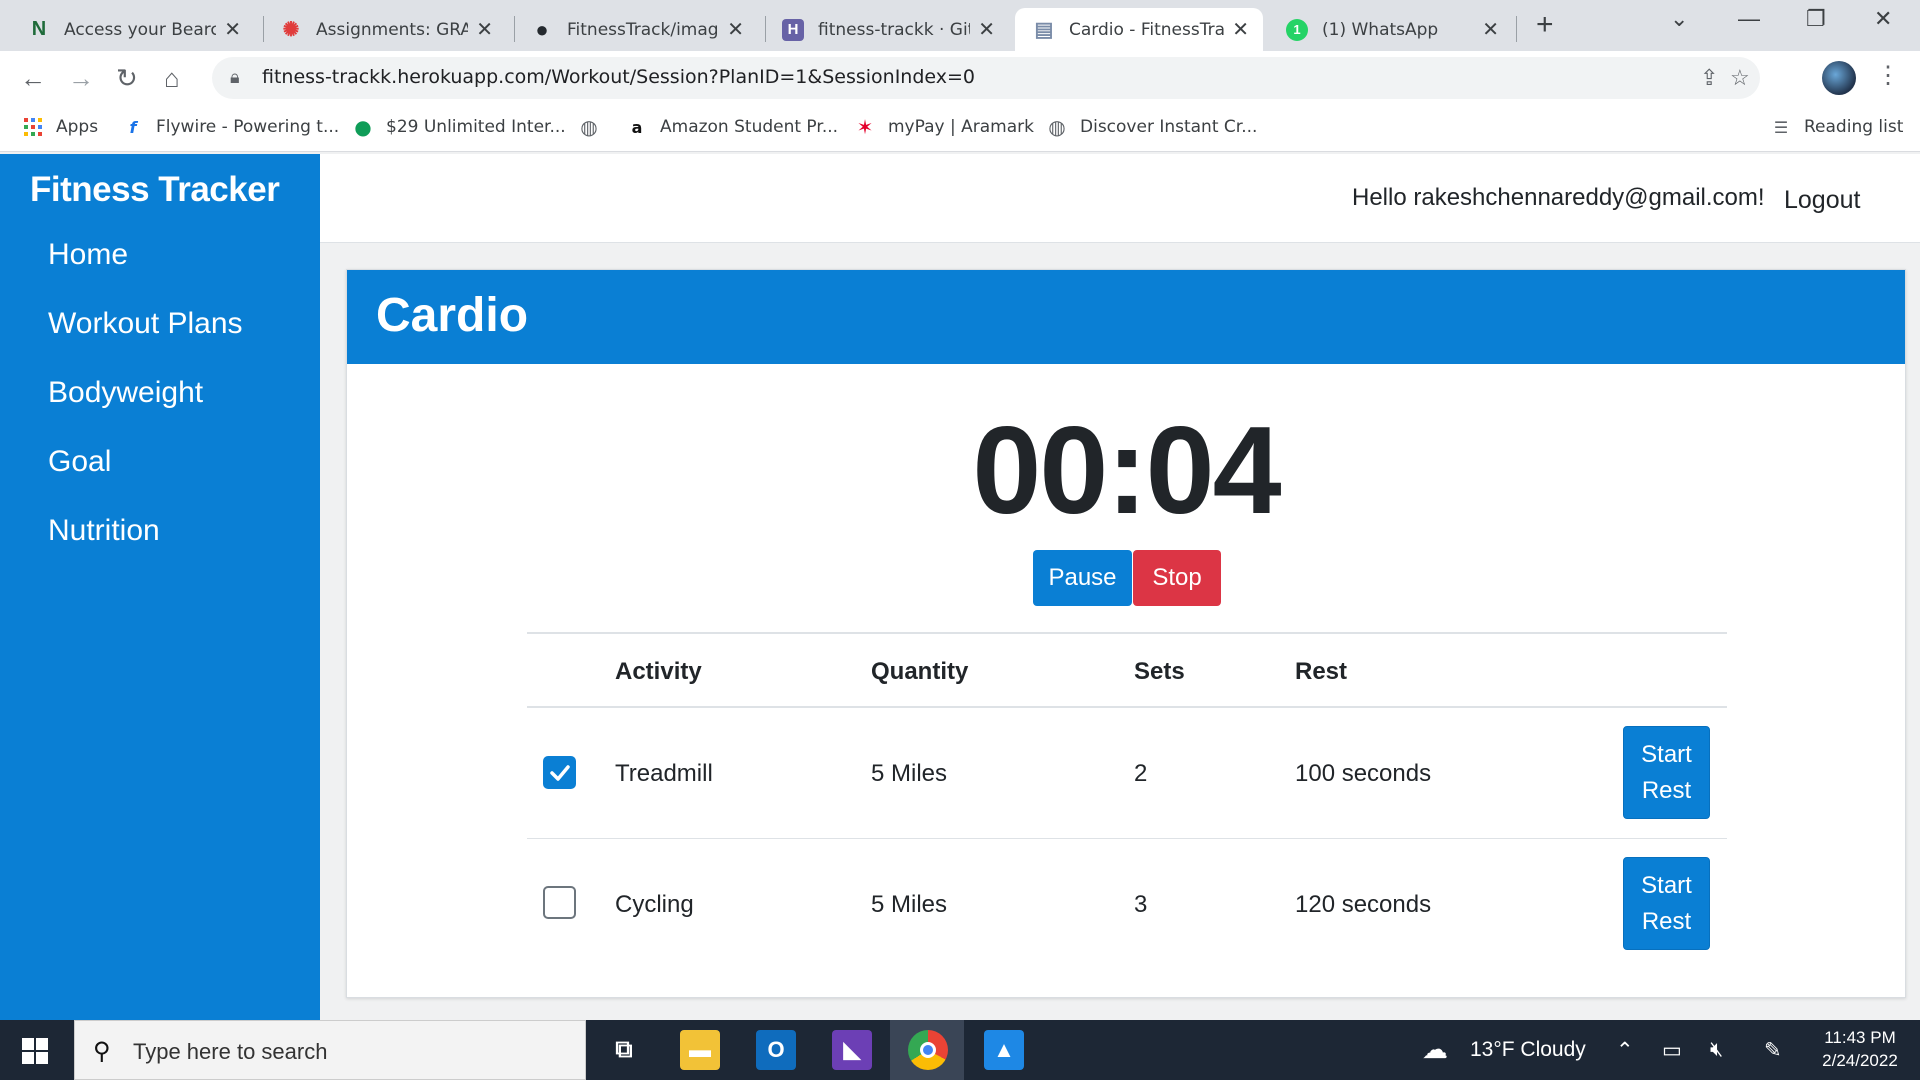 The width and height of the screenshot is (1920, 1080). I want to click on forward-icon: →, so click(81, 78).